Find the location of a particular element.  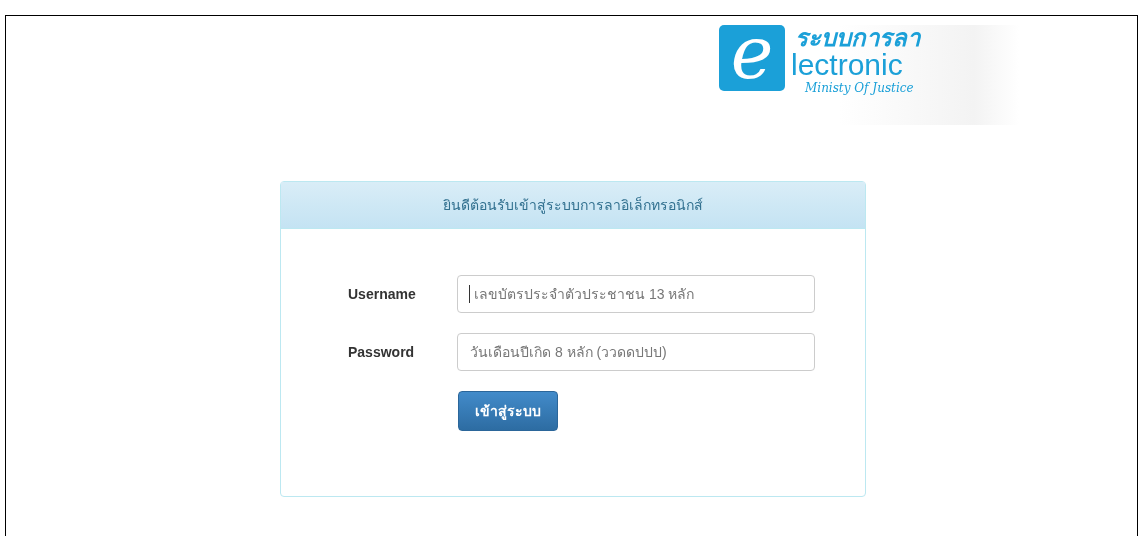

field-label: Username is located at coordinates (382, 294).